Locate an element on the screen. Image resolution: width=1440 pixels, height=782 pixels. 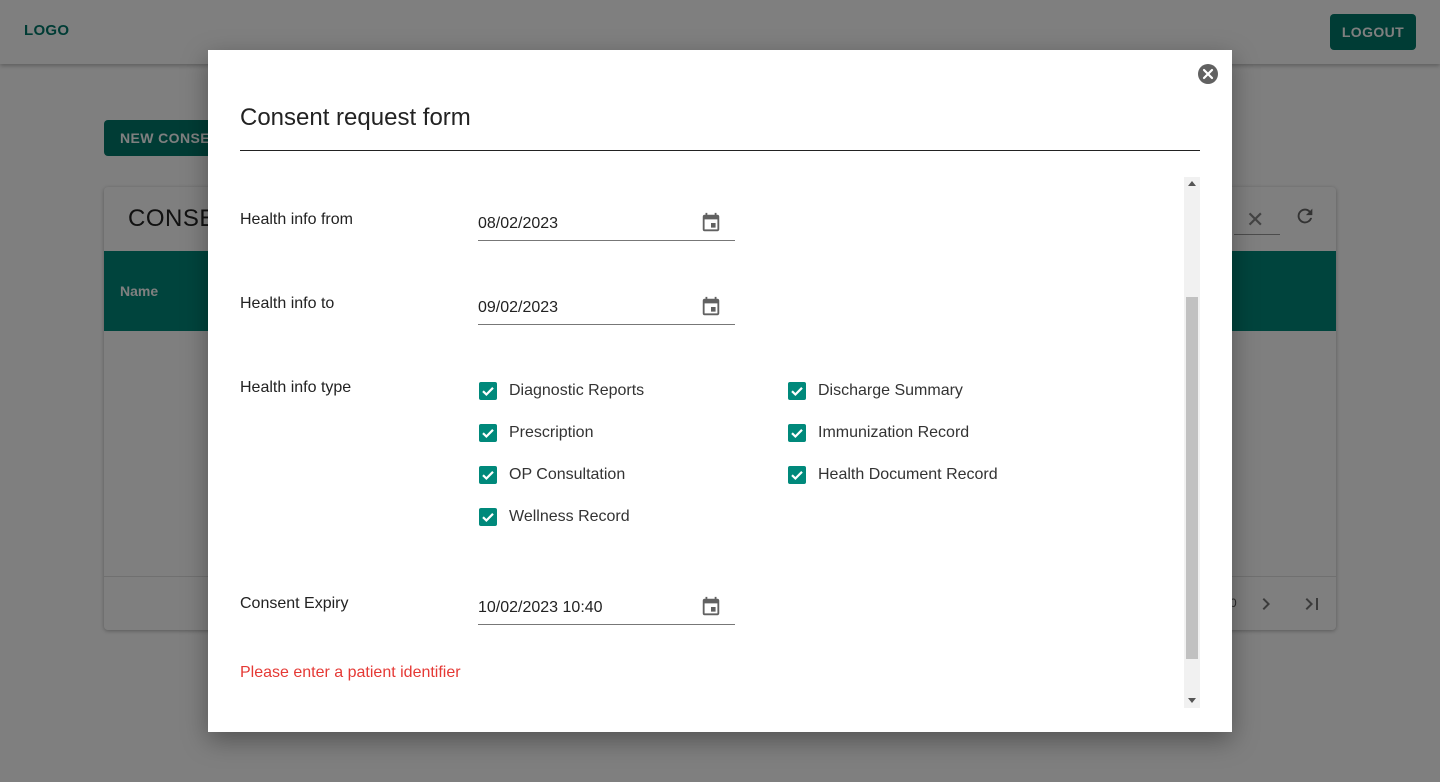
checkbox-immunization-record: Immunization Record is located at coordinates (877, 433).